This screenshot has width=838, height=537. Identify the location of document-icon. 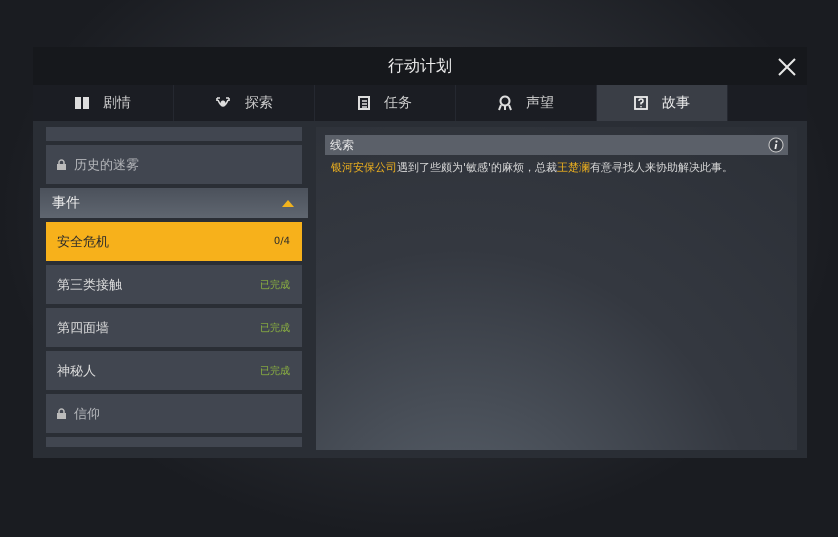
(364, 103).